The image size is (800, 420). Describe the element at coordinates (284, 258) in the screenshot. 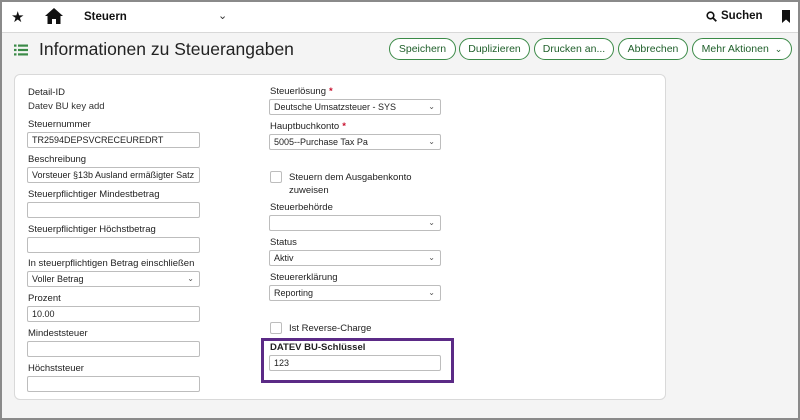

I see `status-value: Aktiv` at that location.